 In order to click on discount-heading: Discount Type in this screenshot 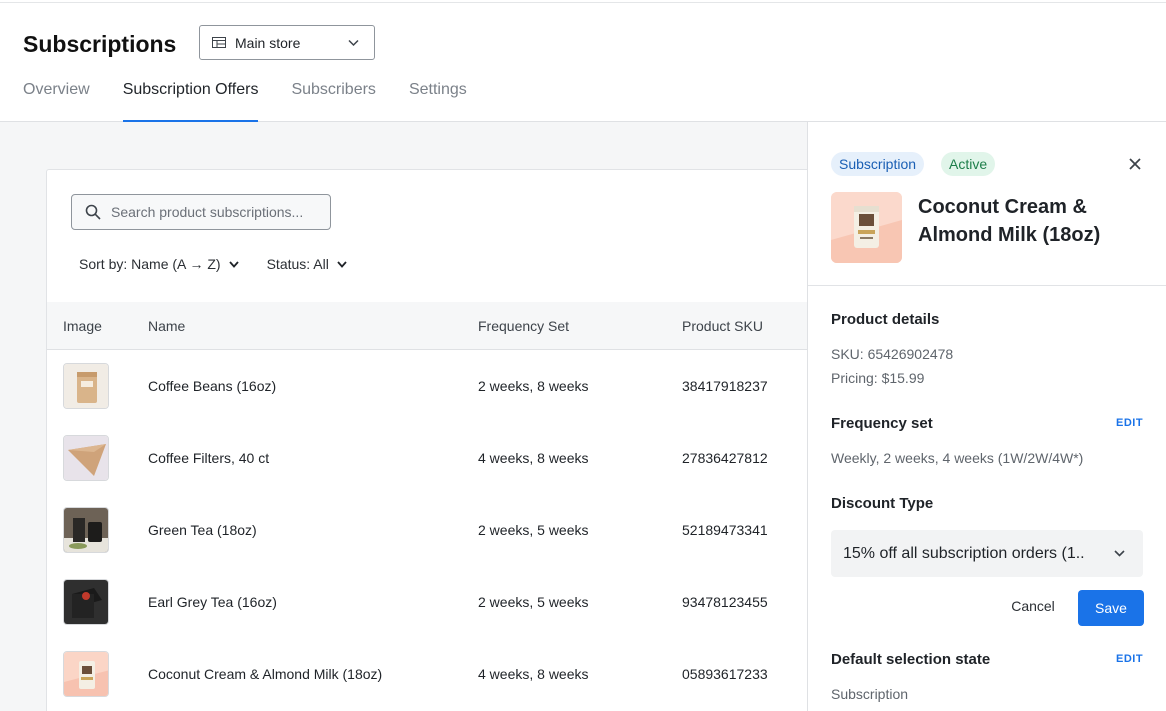, I will do `click(882, 503)`.